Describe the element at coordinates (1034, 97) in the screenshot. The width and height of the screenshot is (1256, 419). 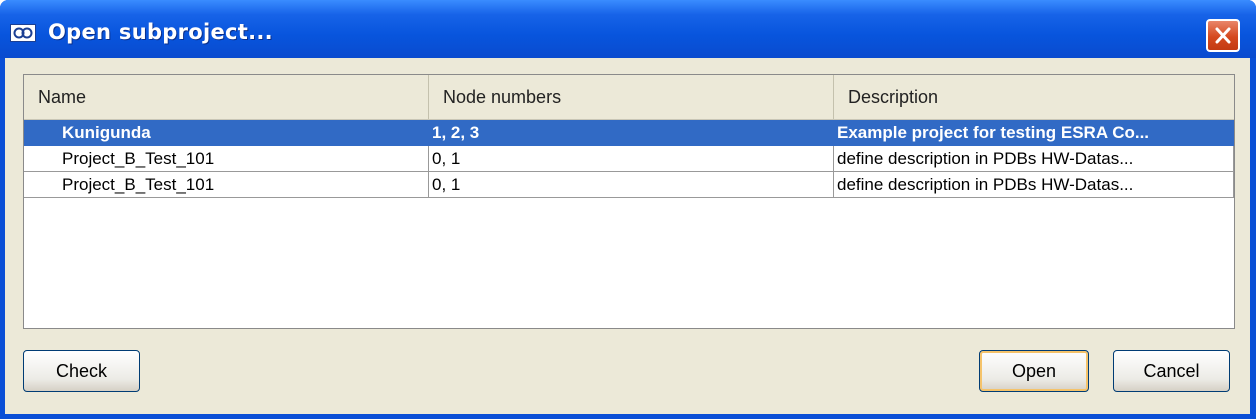
I see `column-header-description: Description` at that location.